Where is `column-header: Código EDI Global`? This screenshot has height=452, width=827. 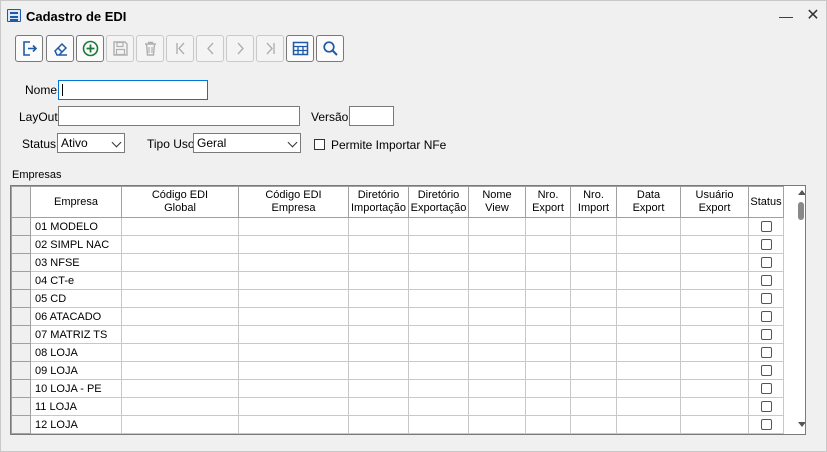
column-header: Código EDI Global is located at coordinates (180, 202).